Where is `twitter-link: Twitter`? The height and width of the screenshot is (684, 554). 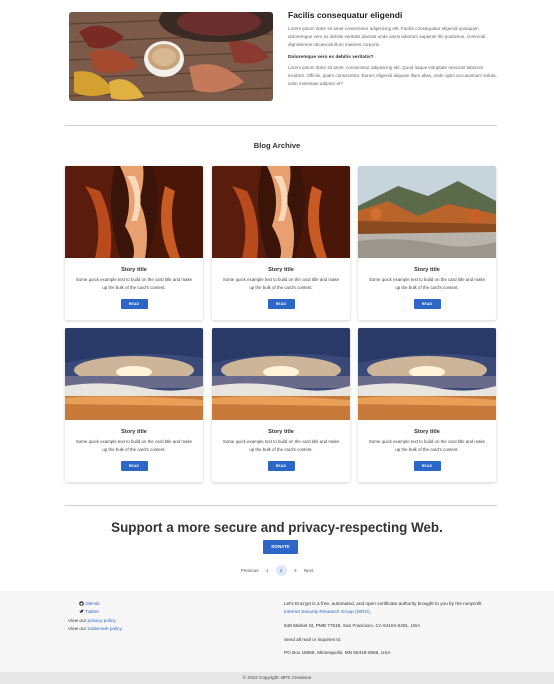 twitter-link: Twitter is located at coordinates (92, 611).